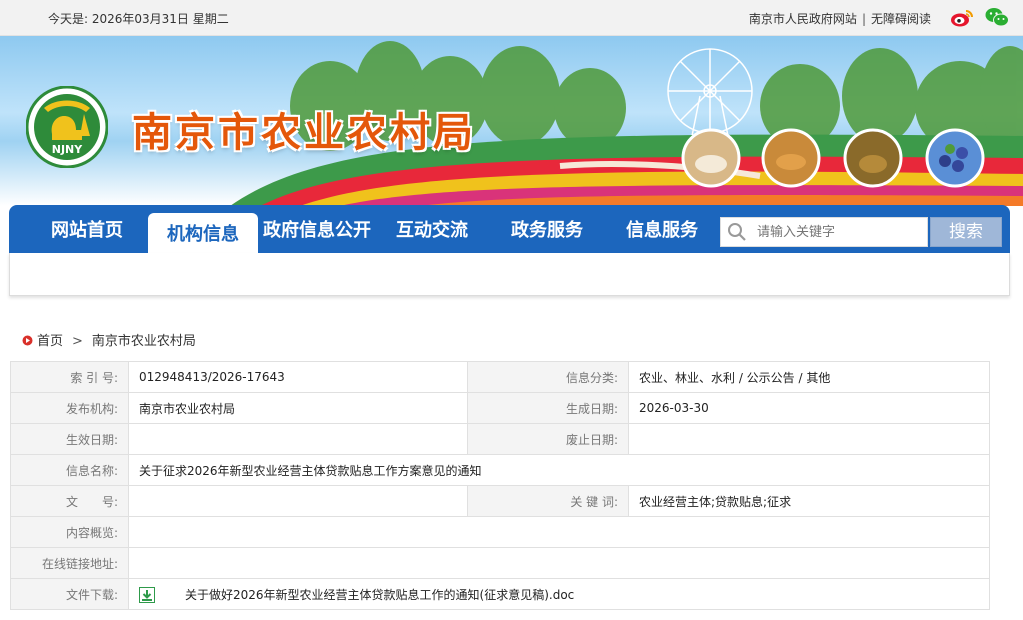 This screenshot has height=620, width=1023. What do you see at coordinates (147, 594) in the screenshot?
I see `download-icon` at bounding box center [147, 594].